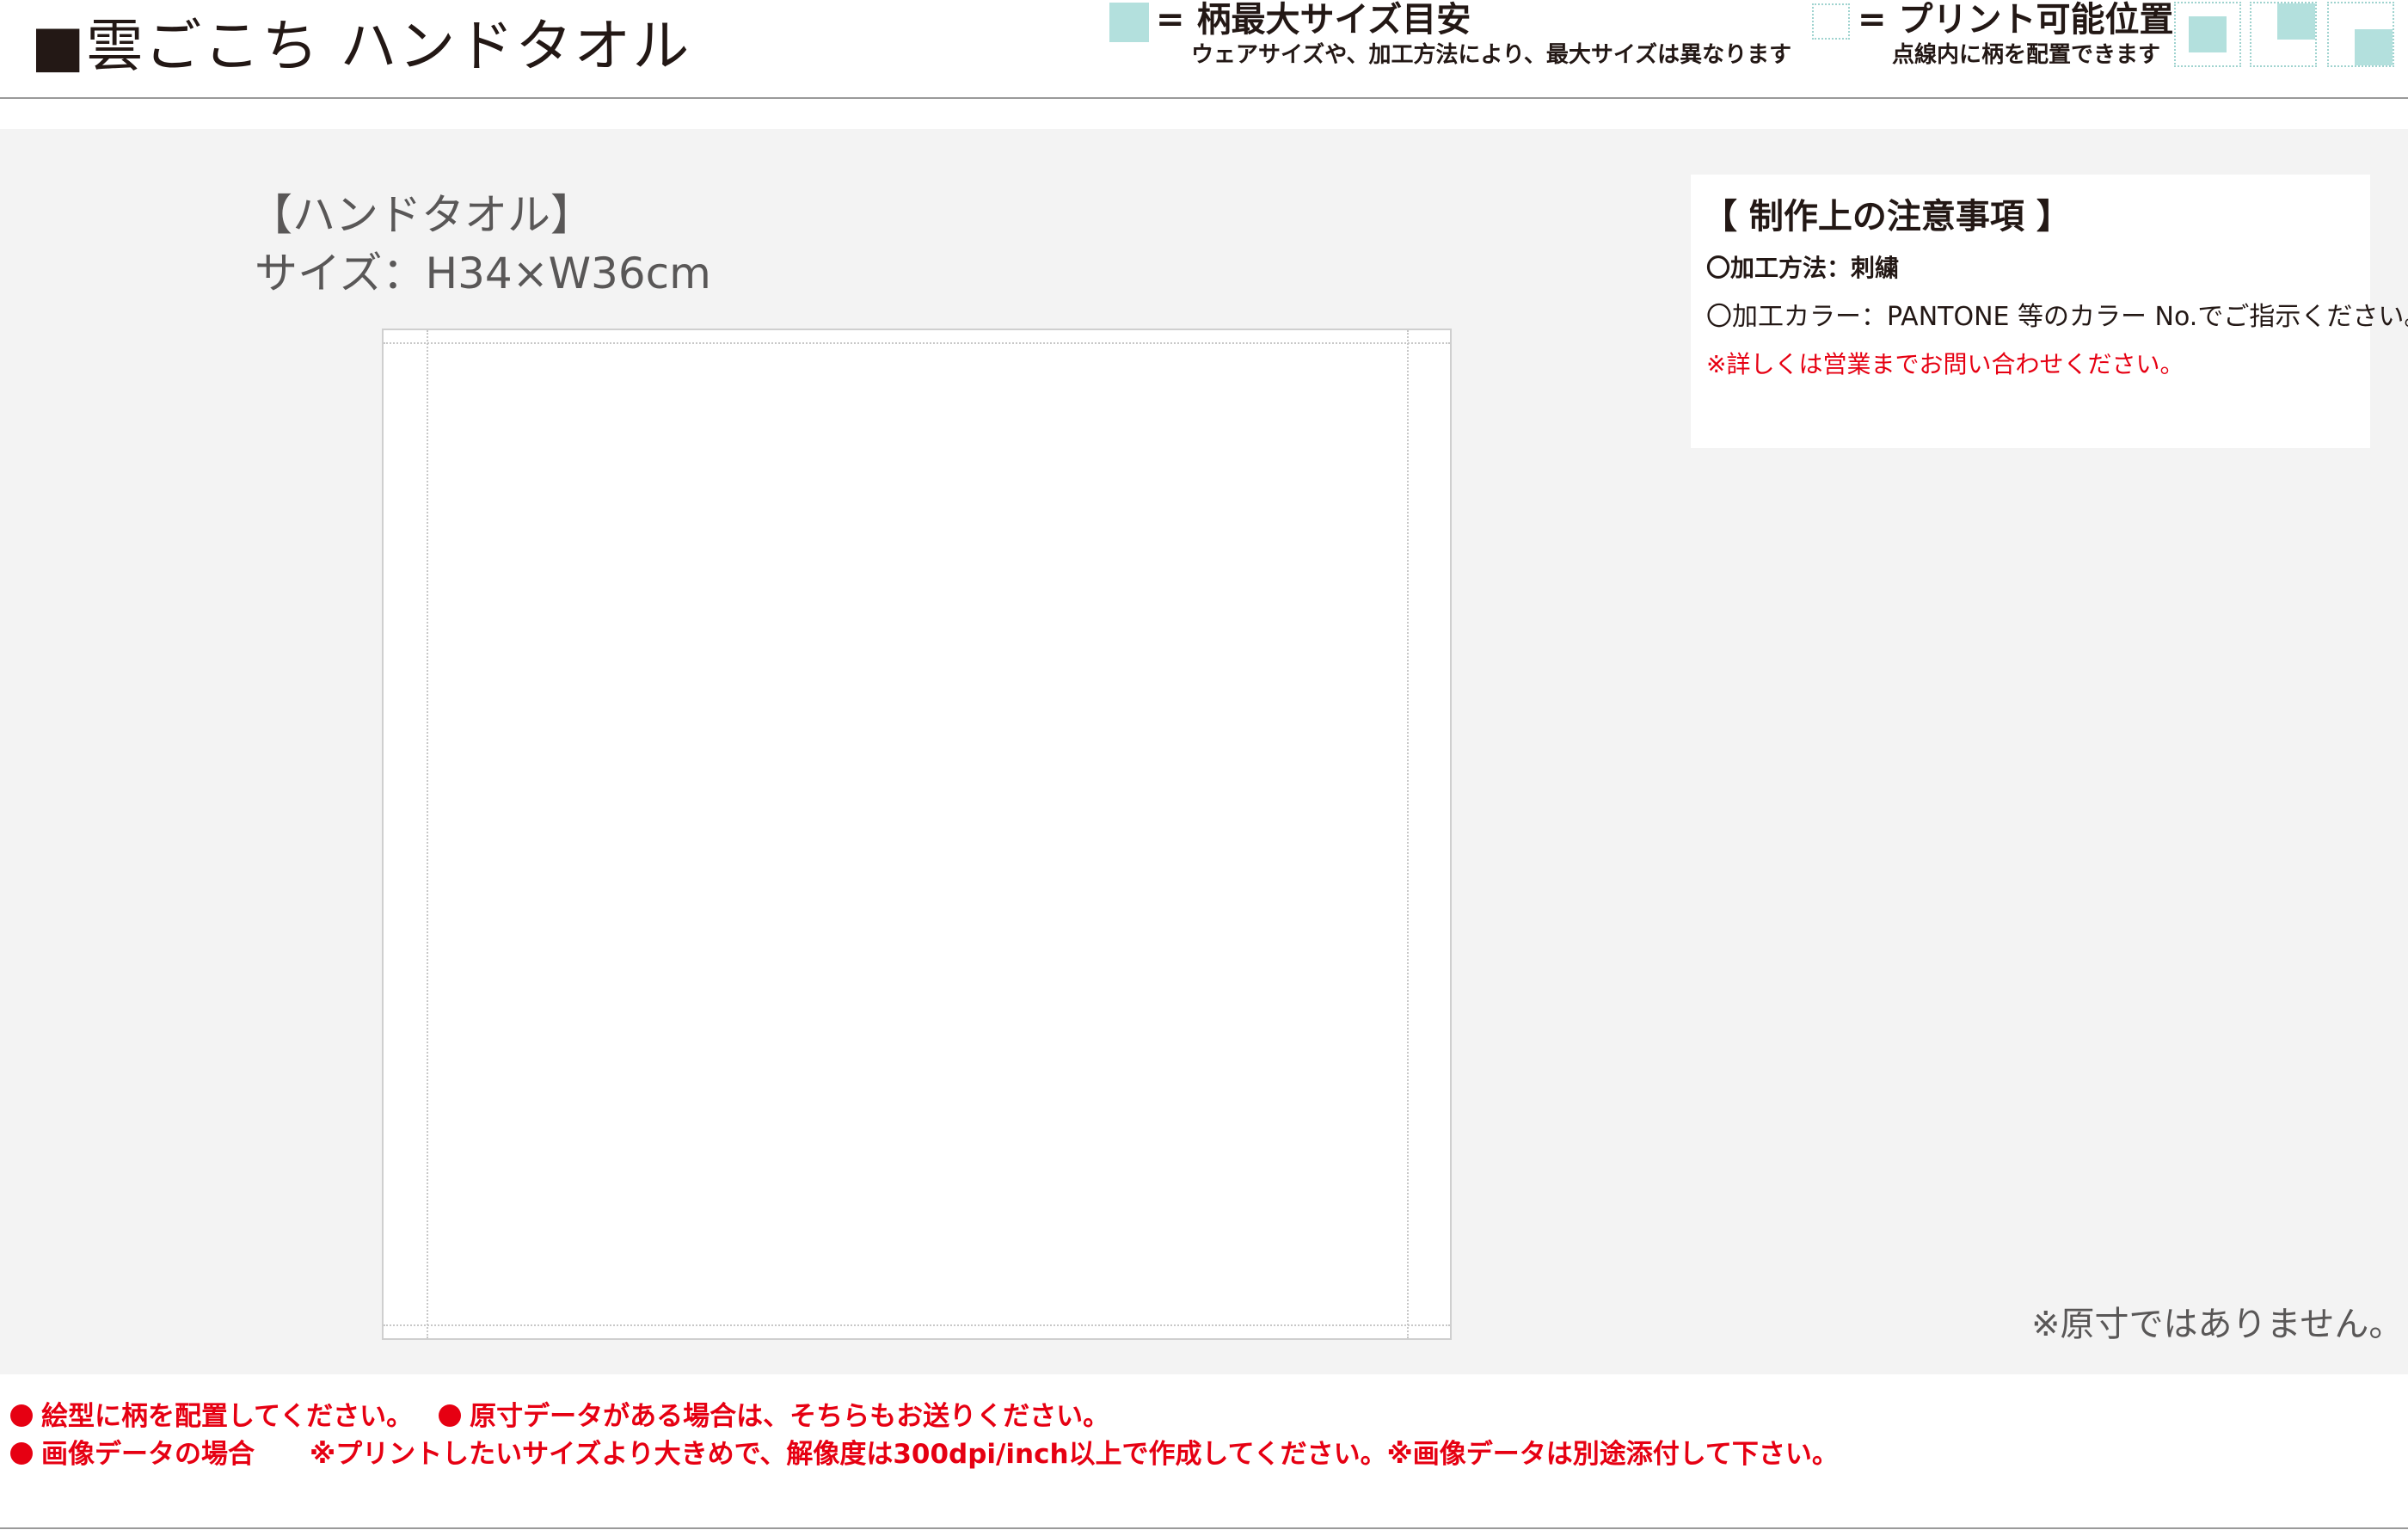 The height and width of the screenshot is (1530, 2408). What do you see at coordinates (483, 274) in the screenshot?
I see `product-size: サイズ：H34×W36cm` at bounding box center [483, 274].